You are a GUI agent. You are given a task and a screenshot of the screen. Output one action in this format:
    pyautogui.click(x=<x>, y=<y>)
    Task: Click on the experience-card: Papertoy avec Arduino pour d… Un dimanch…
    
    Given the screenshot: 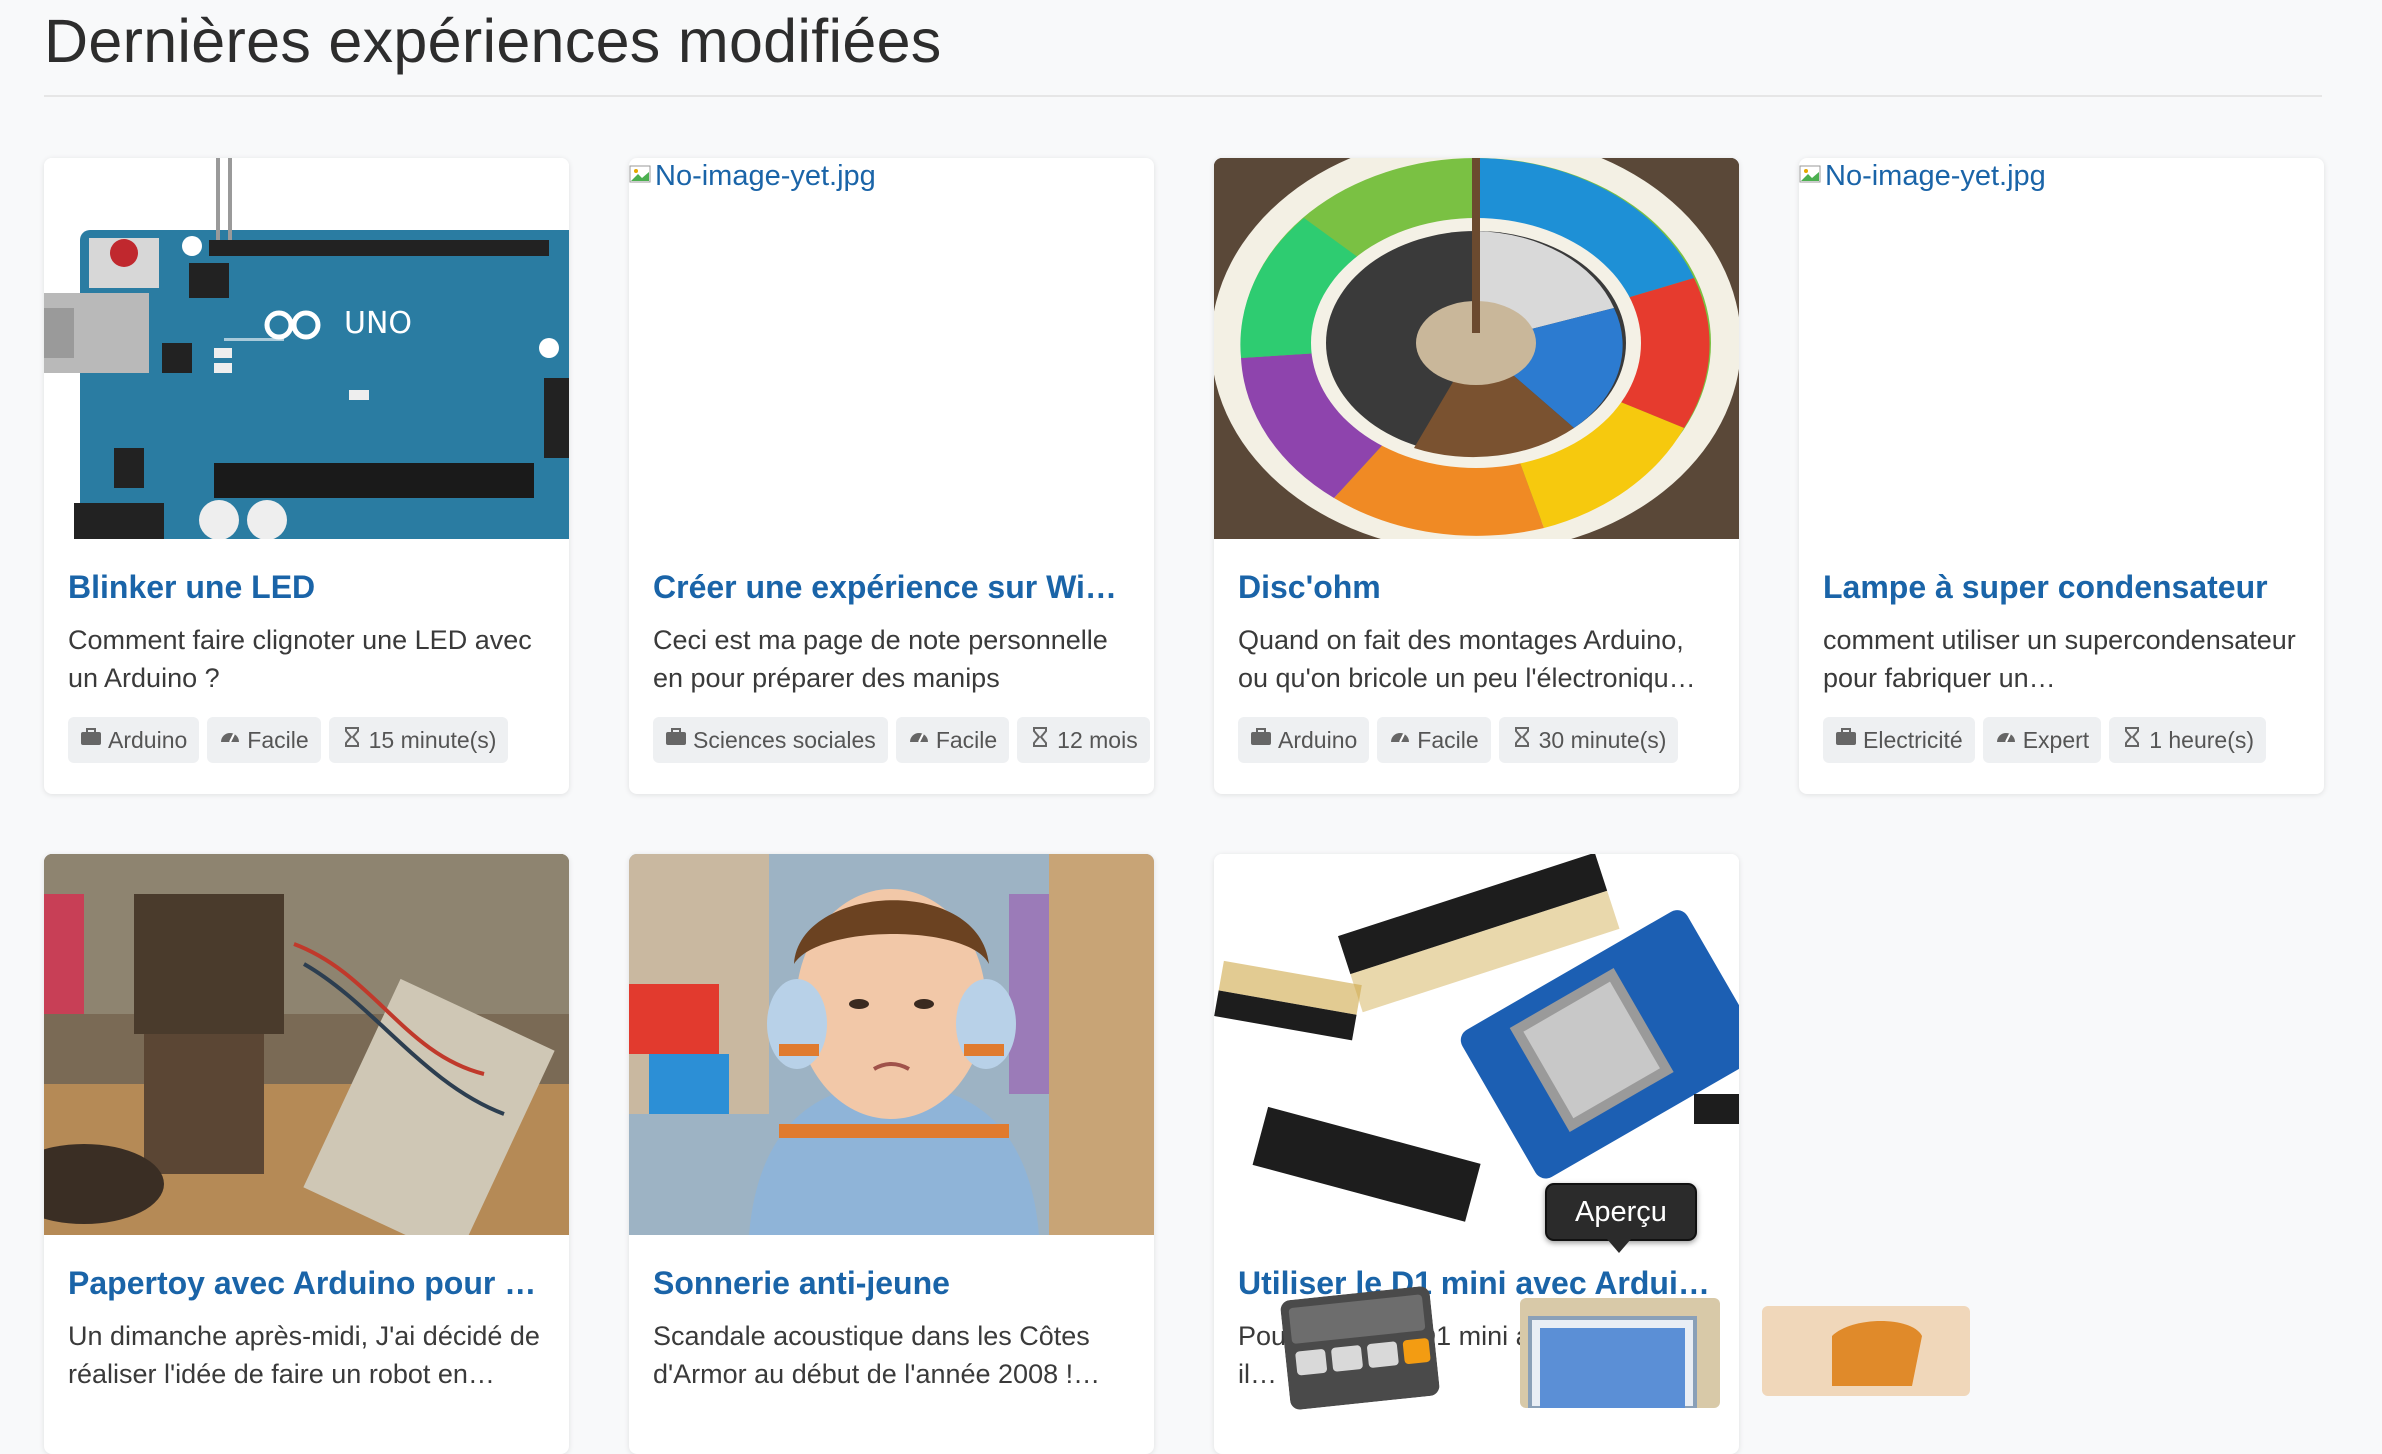 What is the action you would take?
    pyautogui.click(x=306, y=1154)
    